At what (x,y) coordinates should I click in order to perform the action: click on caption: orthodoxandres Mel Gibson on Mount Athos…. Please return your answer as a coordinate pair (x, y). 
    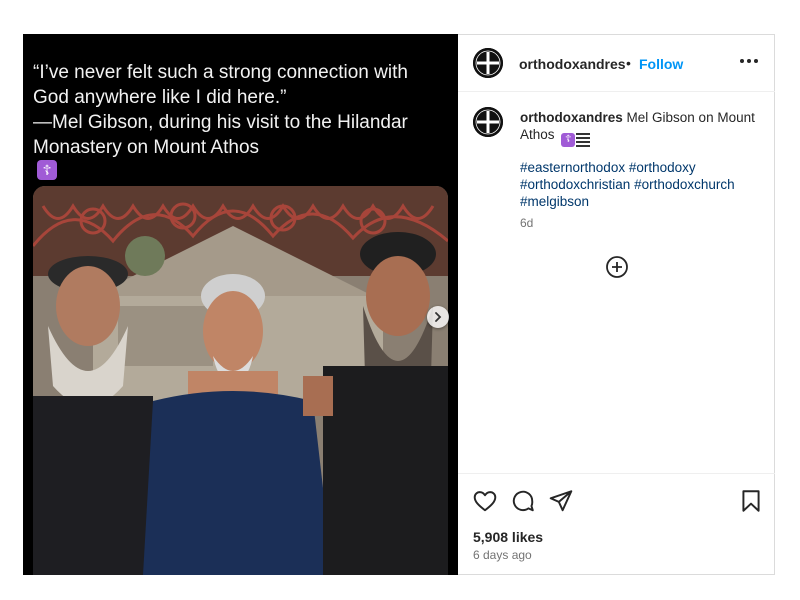
    Looking at the image, I should click on (640, 128).